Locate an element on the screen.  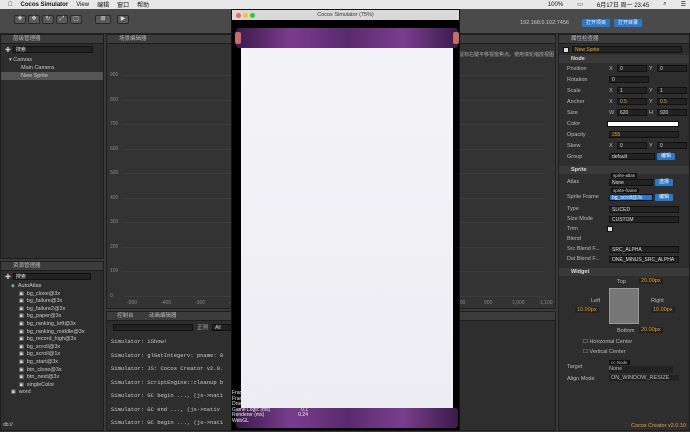
widget-section-header: Widget is located at coordinates (624, 272).